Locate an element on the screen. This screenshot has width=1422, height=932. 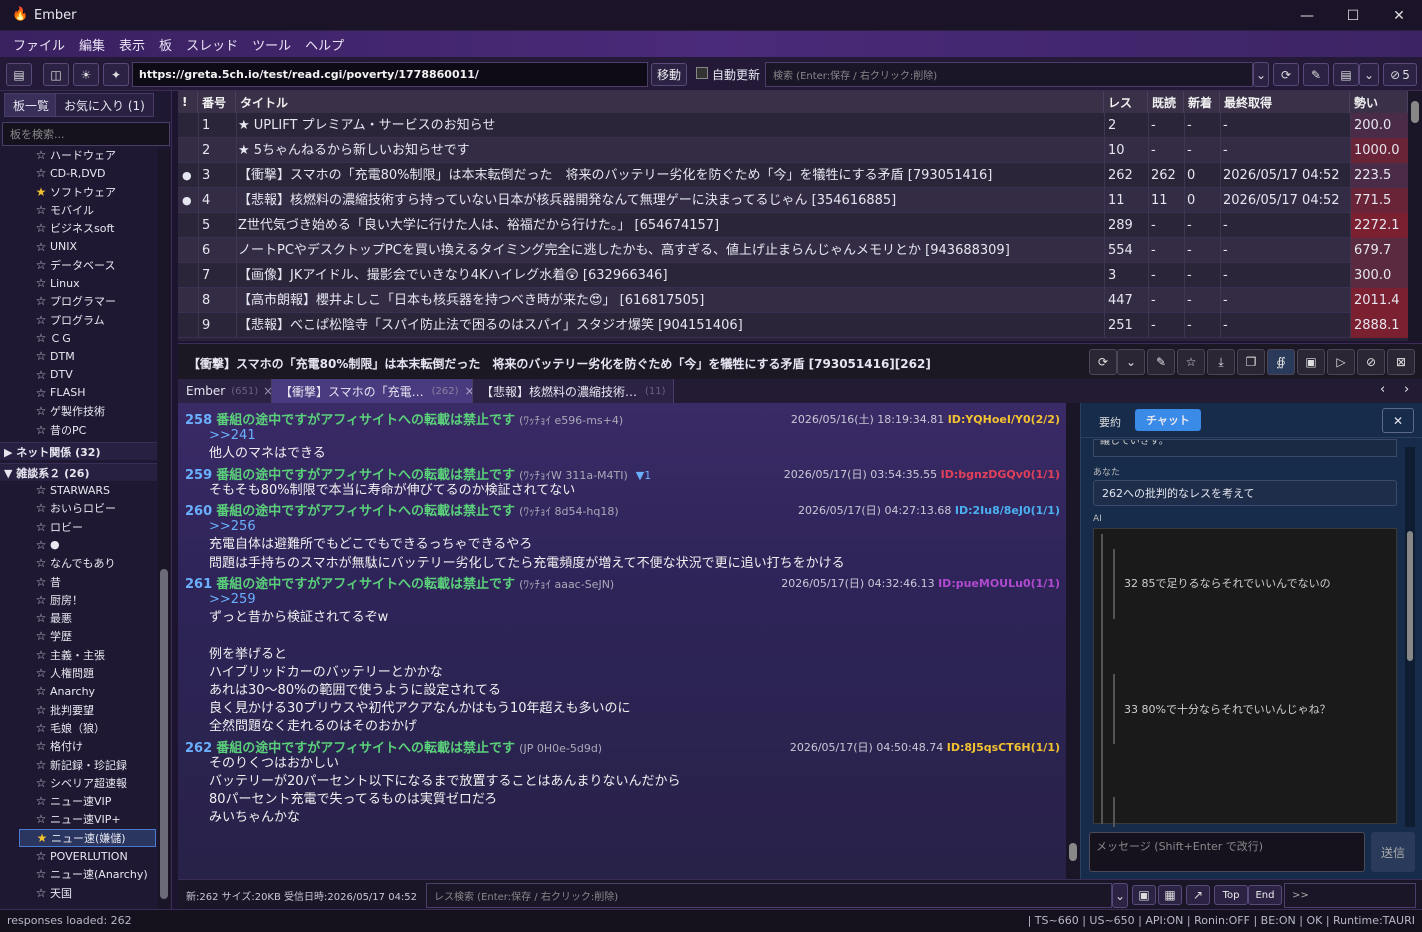
tab-summary: 要約 is located at coordinates (1110, 422).